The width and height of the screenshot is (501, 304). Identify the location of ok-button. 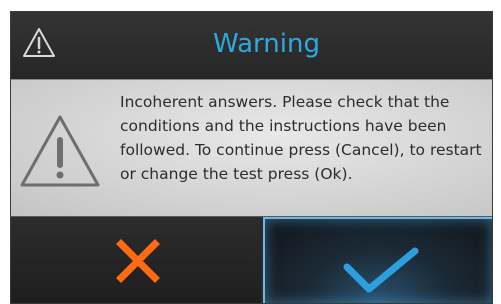
(377, 260).